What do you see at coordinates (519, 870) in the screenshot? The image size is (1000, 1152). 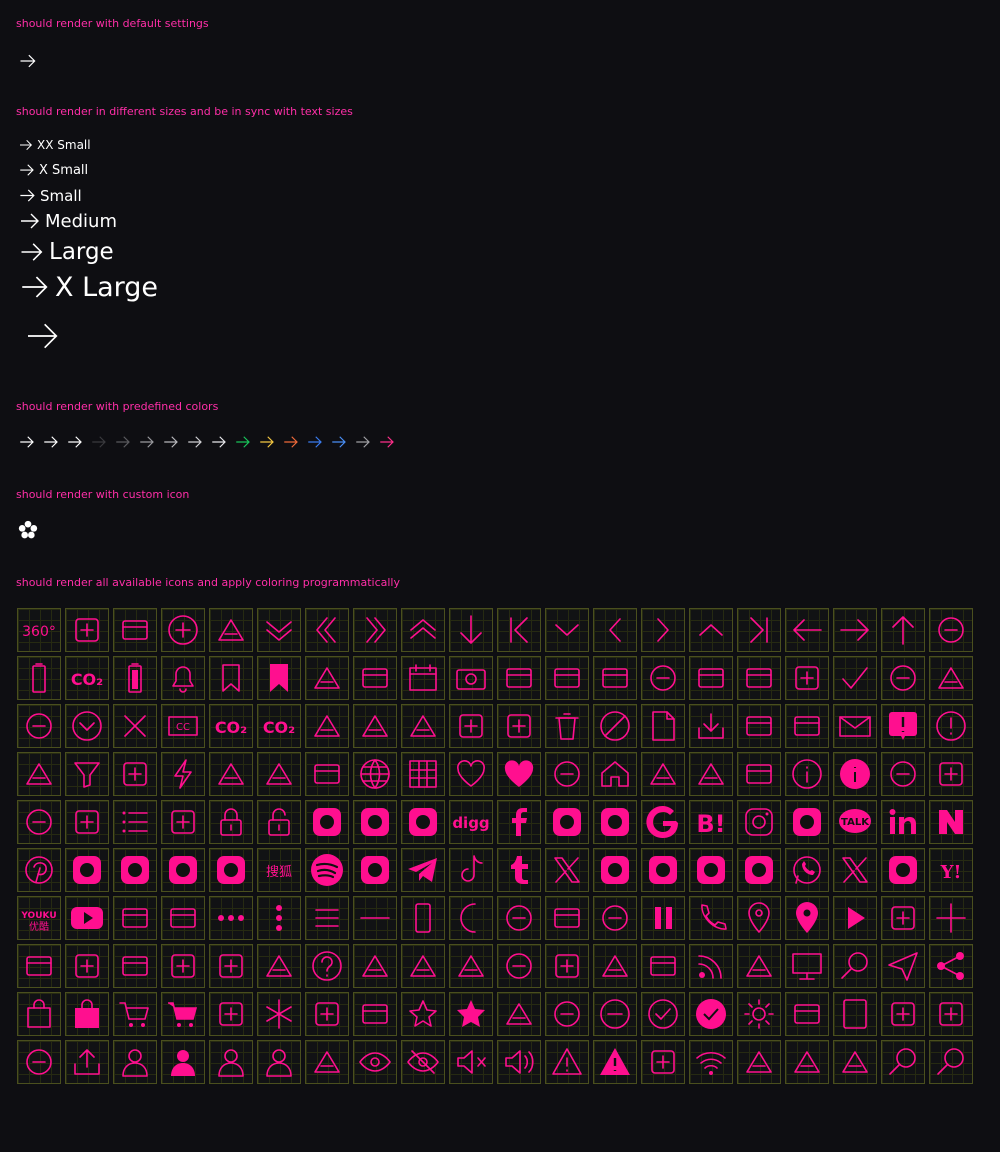 I see `logo-tumblr-icon` at bounding box center [519, 870].